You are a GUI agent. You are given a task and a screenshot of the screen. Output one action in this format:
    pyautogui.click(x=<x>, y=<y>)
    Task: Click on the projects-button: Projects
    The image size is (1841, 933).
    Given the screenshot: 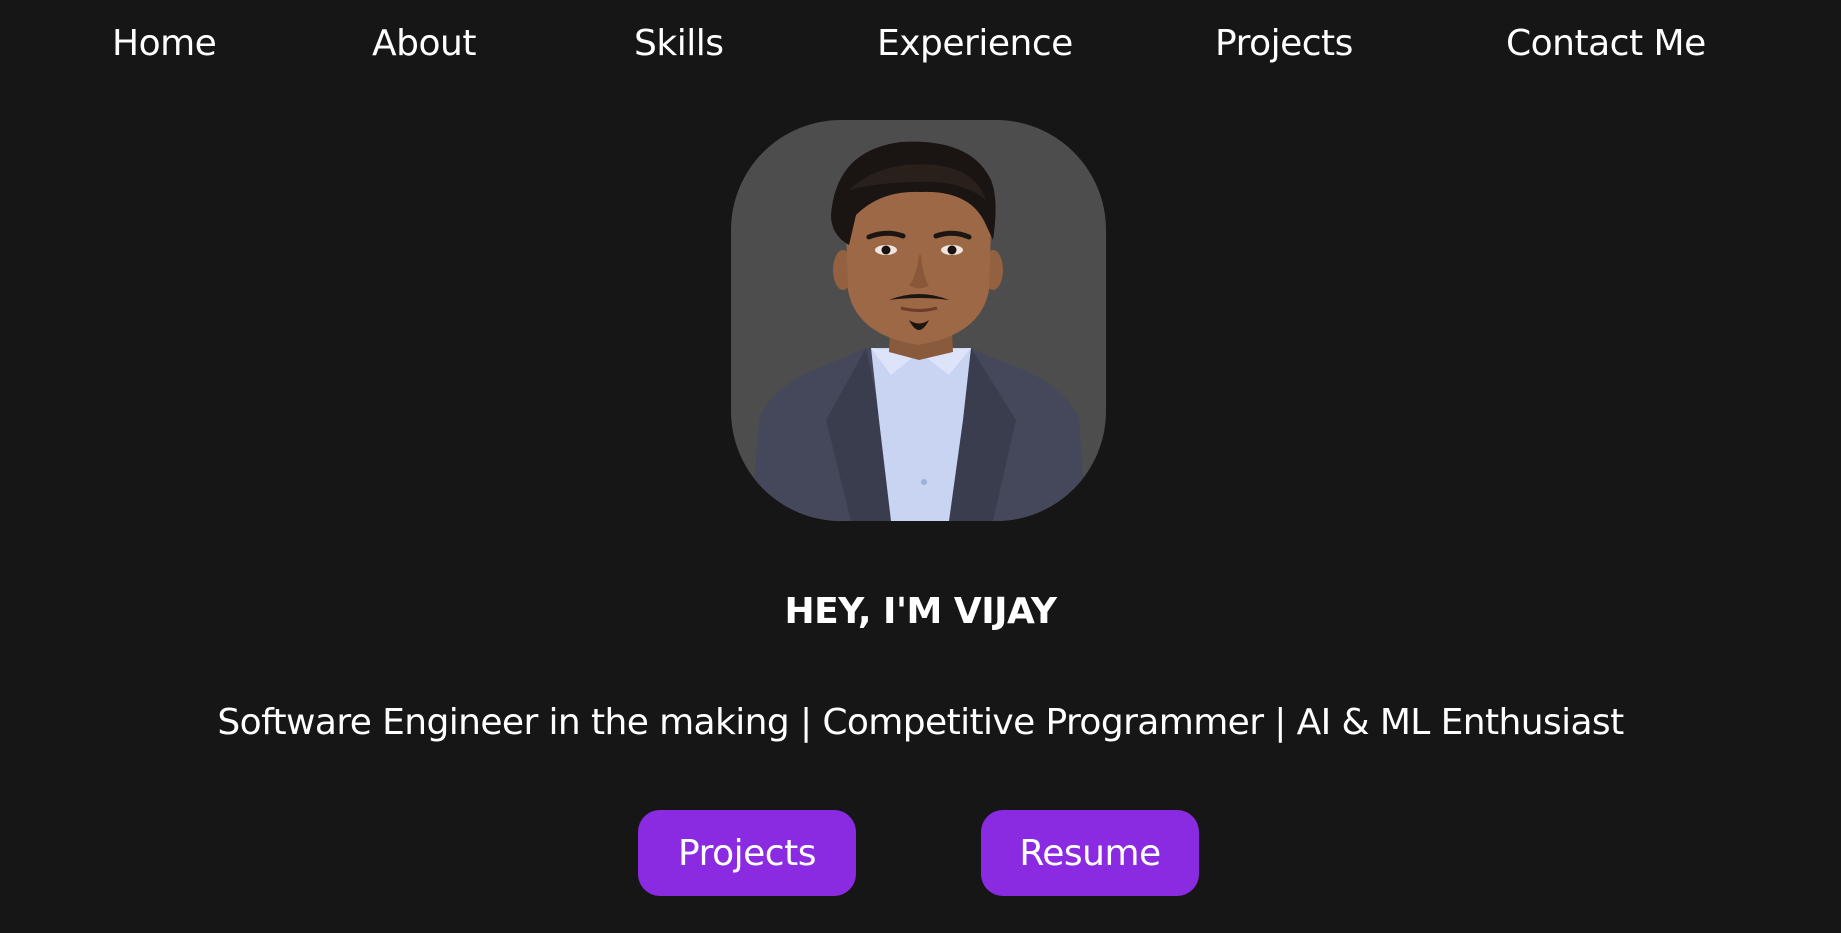 What is the action you would take?
    pyautogui.click(x=747, y=853)
    